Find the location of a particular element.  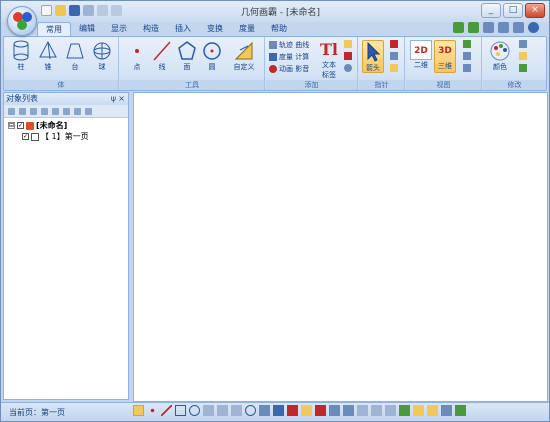

cylinder-button: 柱 is located at coordinates (21, 56).